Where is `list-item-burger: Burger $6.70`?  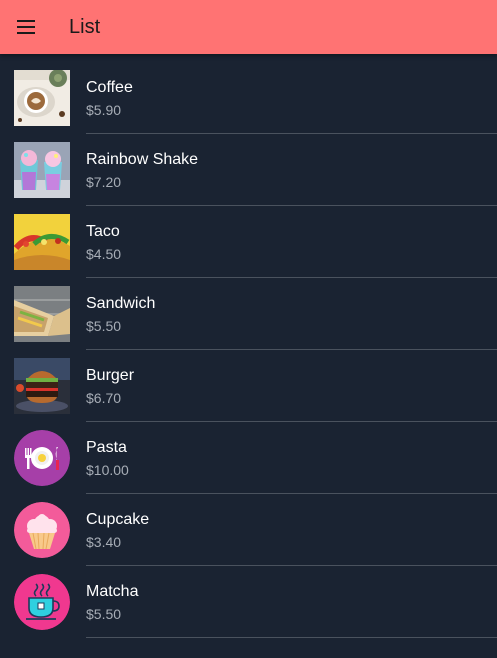 list-item-burger: Burger $6.70 is located at coordinates (248, 386).